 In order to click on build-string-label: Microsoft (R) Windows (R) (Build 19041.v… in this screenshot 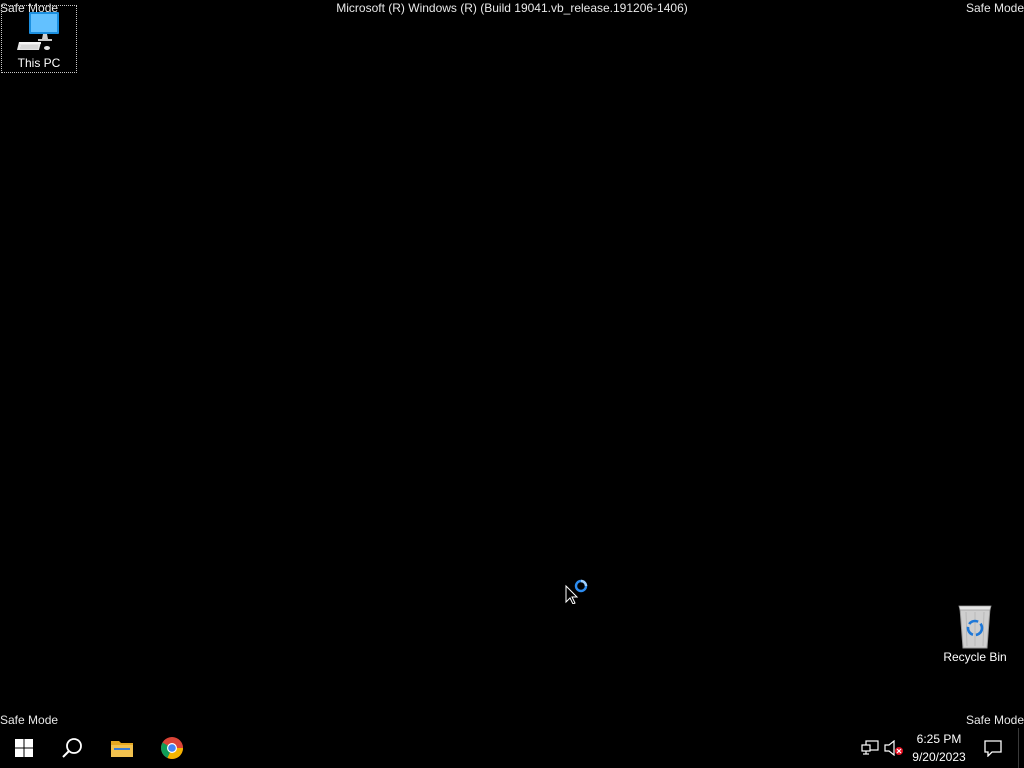, I will do `click(512, 8)`.